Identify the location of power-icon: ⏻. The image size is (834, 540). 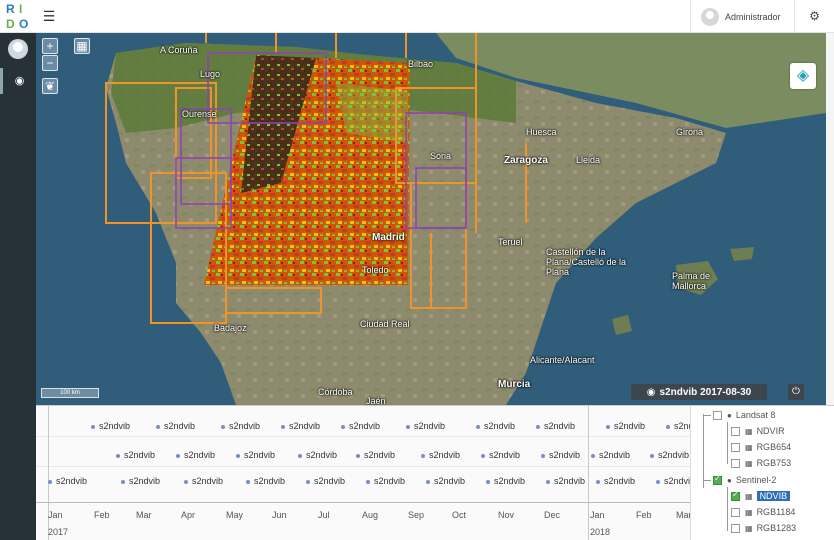
(796, 392).